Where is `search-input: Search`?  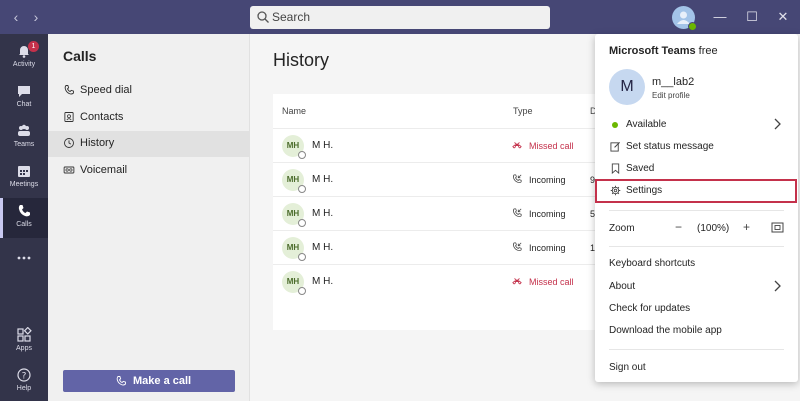 search-input: Search is located at coordinates (400, 17).